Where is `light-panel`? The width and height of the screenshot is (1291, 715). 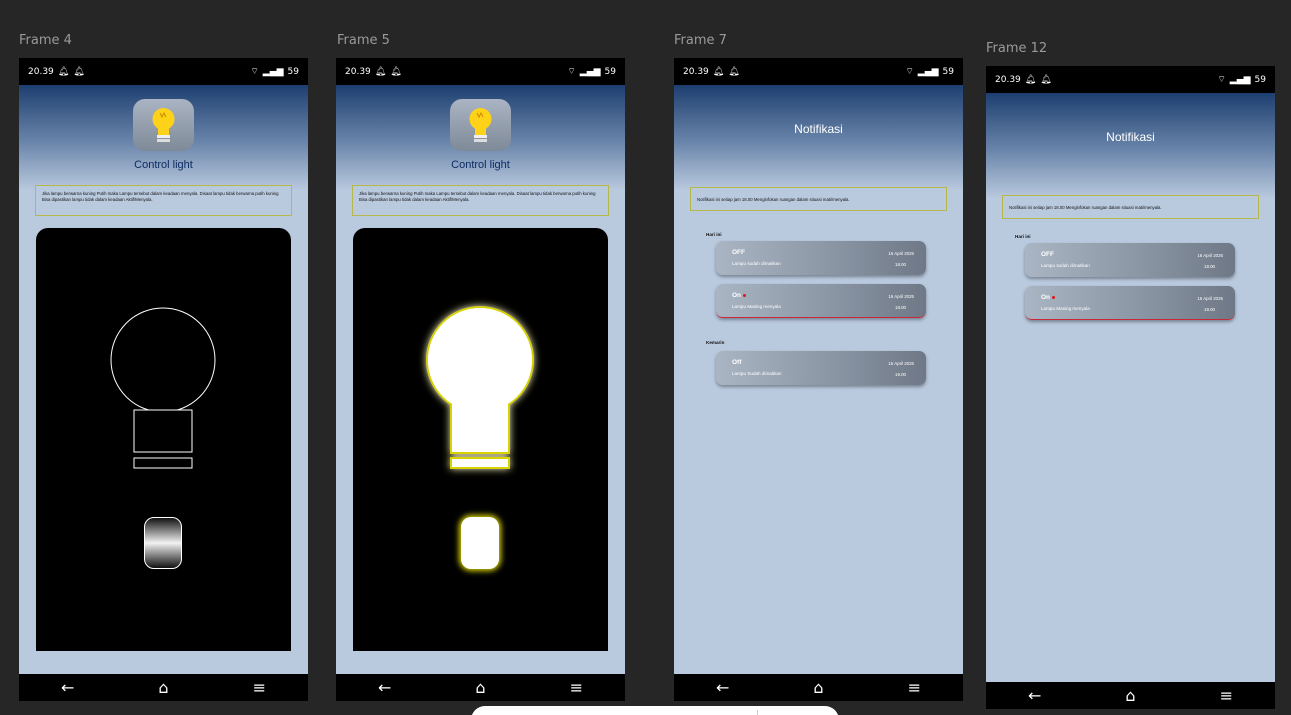
light-panel is located at coordinates (480, 439).